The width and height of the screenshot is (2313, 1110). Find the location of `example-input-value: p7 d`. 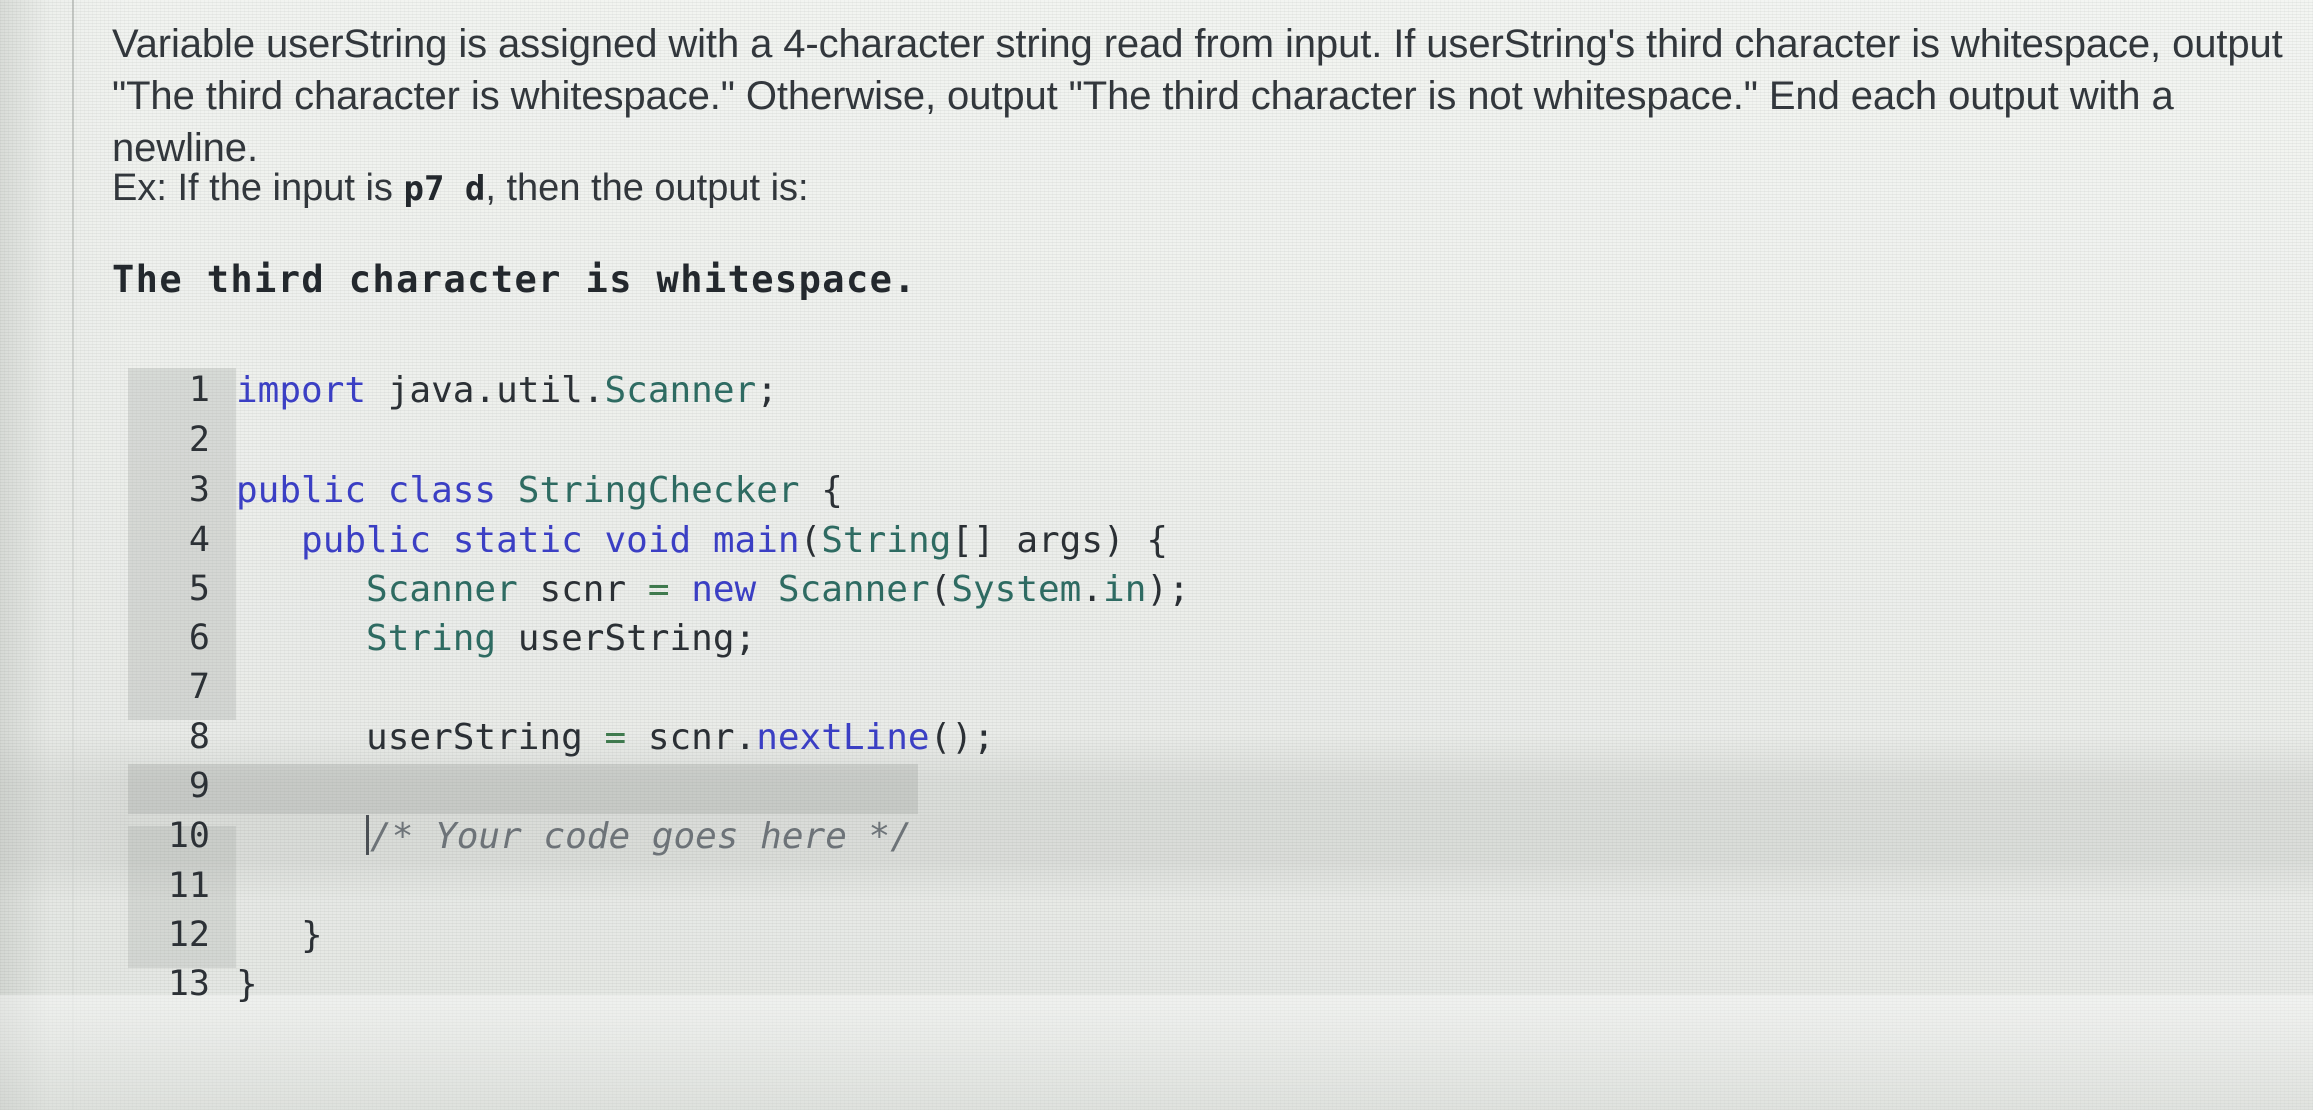

example-input-value: p7 d is located at coordinates (444, 189).